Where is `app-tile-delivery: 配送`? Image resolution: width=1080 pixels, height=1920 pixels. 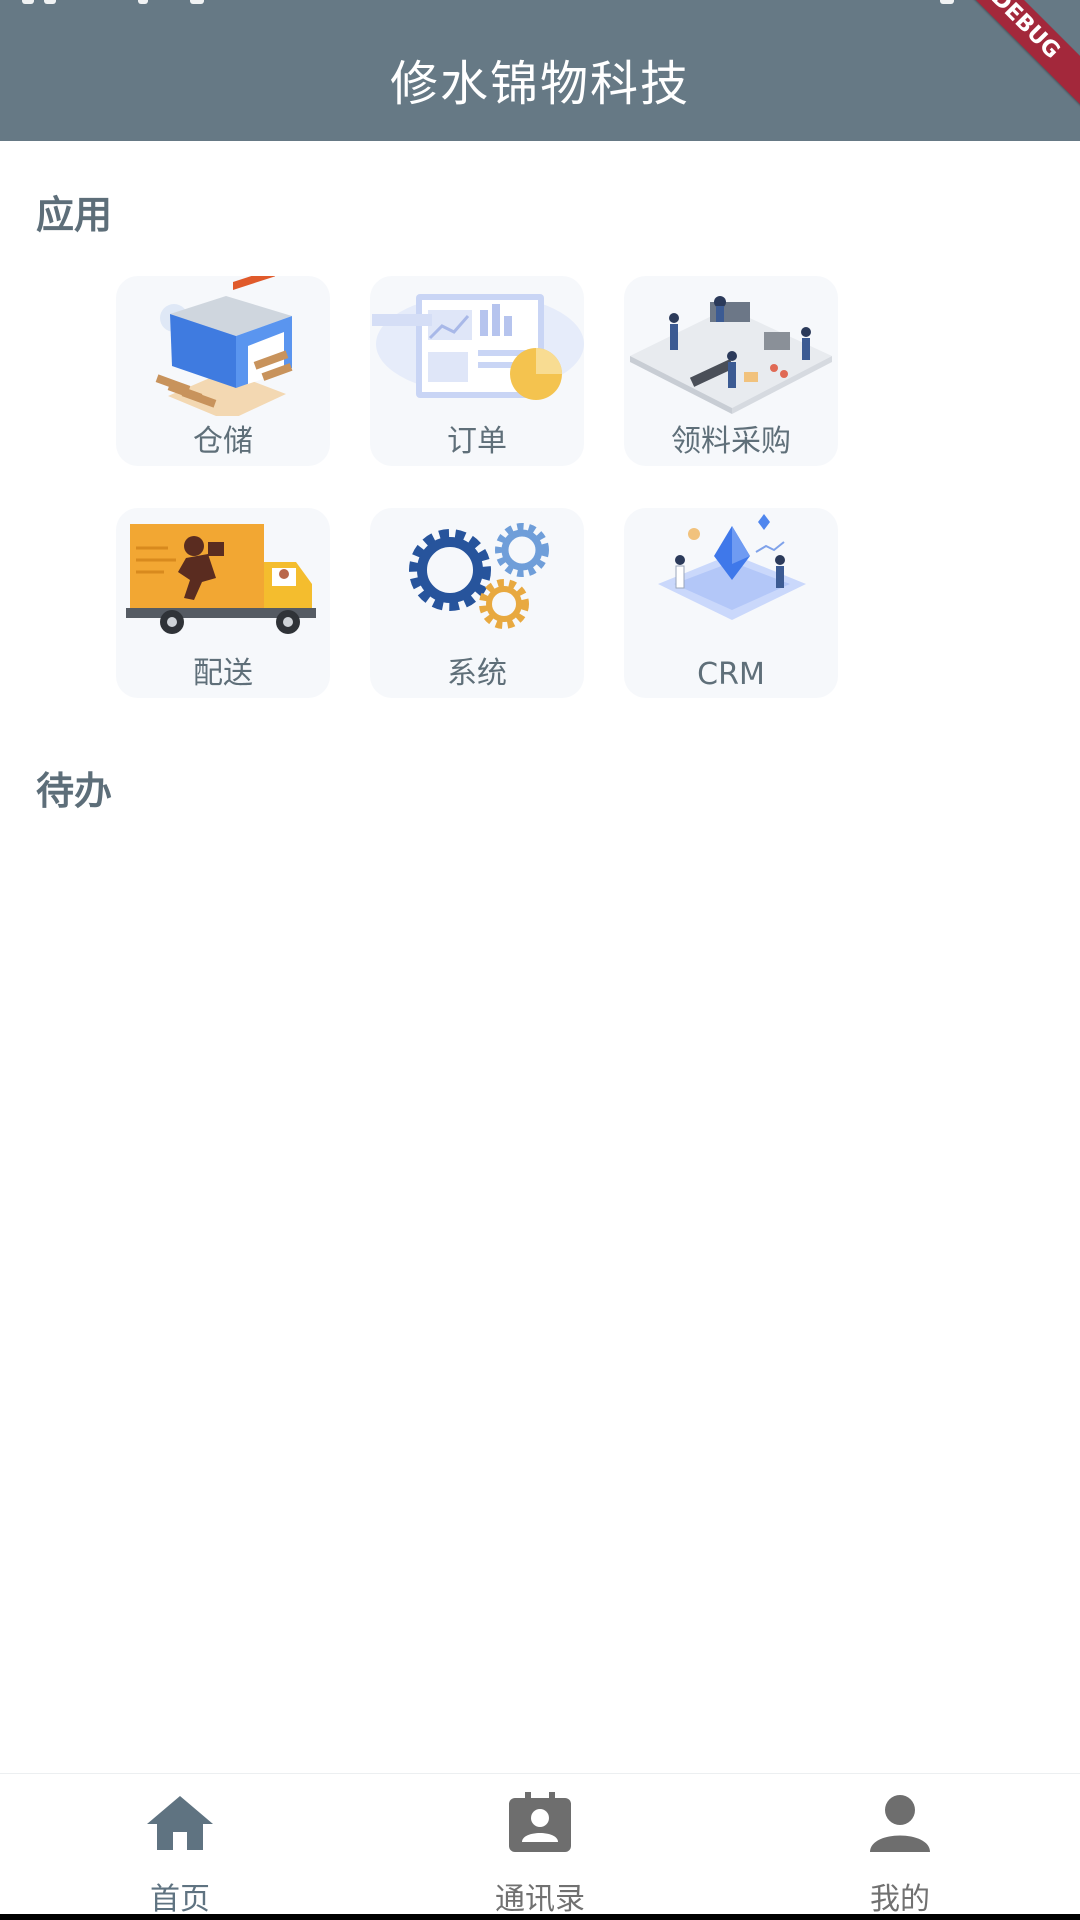 app-tile-delivery: 配送 is located at coordinates (223, 603).